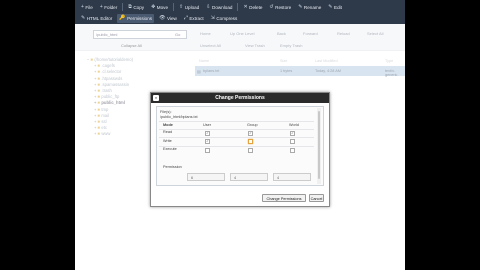 The image size is (480, 270). I want to click on folder-icon: +, so click(101, 7).